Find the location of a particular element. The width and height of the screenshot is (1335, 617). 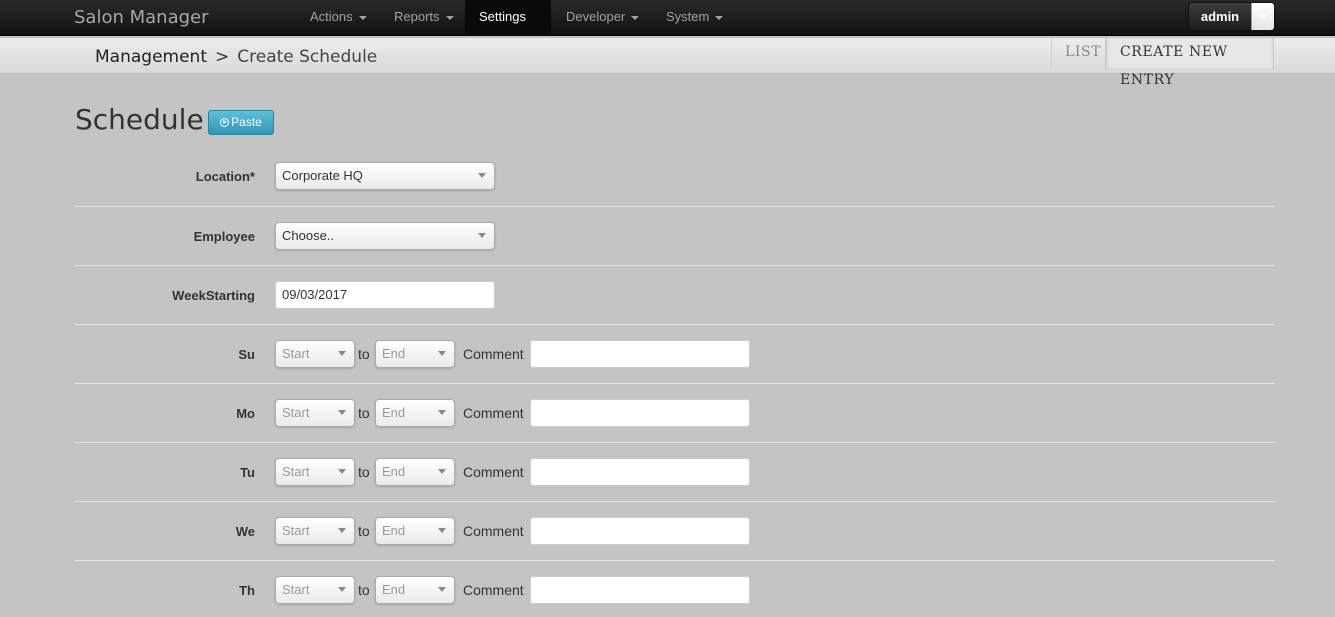

tab-create-new-entry: CREATE NEW ENTRY is located at coordinates (1190, 63).